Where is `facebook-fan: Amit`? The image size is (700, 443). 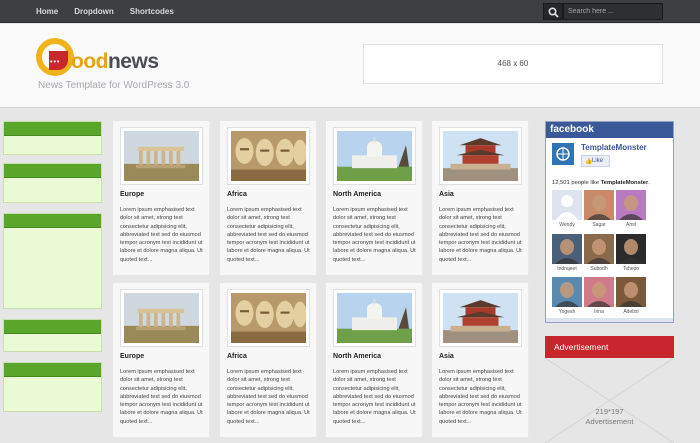 facebook-fan: Amit is located at coordinates (631, 209).